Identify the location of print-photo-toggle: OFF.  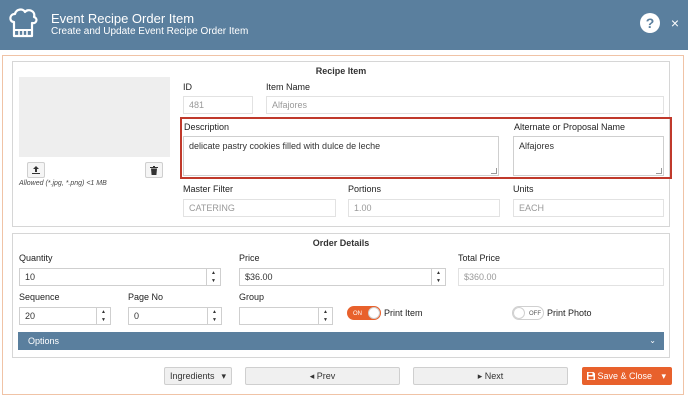
(528, 313).